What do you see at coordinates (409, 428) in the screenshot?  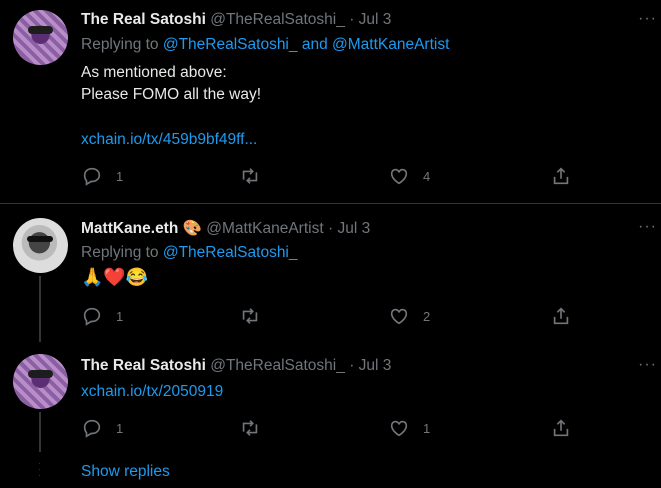 I see `like-button: 1` at bounding box center [409, 428].